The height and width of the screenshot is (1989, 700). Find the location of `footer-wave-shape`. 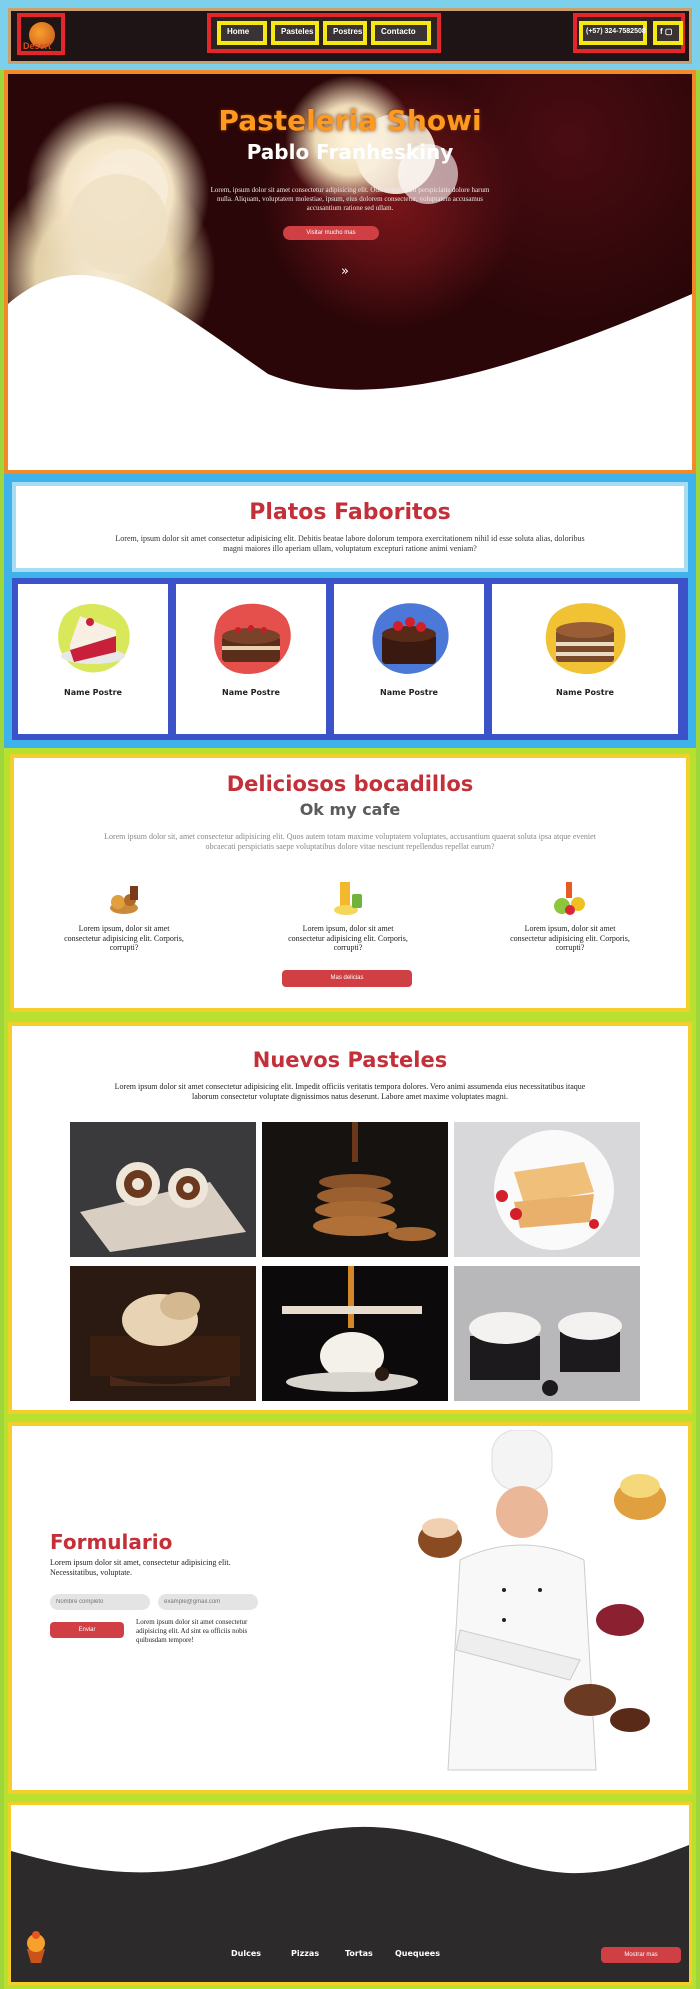

footer-wave-shape is located at coordinates (350, 1839).